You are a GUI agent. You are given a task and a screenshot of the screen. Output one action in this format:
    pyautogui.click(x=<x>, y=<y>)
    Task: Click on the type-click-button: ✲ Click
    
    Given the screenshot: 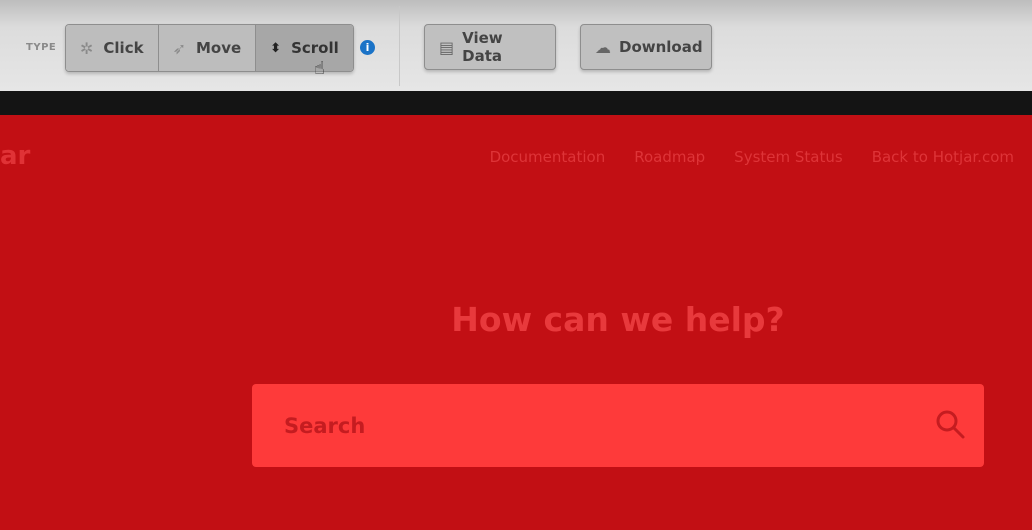 What is the action you would take?
    pyautogui.click(x=112, y=48)
    